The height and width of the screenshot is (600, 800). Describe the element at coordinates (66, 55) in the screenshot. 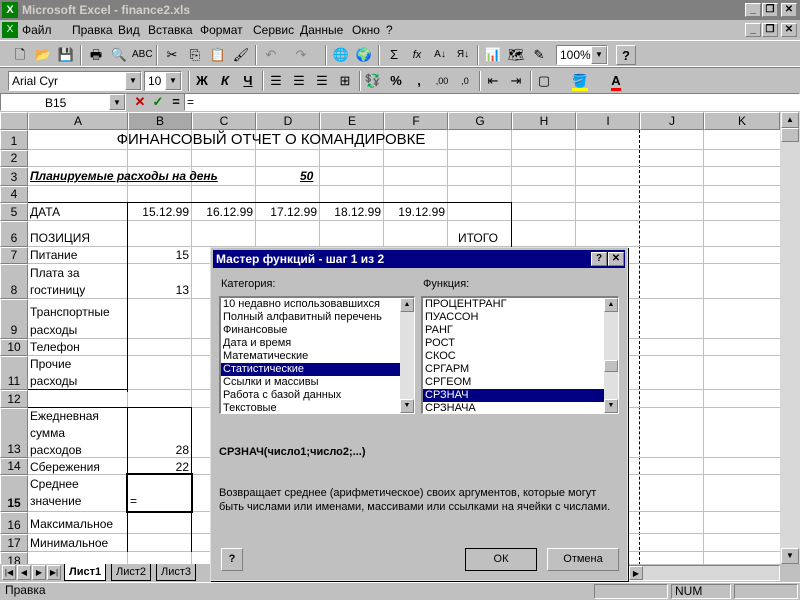

I see `save-icon: 💾` at that location.